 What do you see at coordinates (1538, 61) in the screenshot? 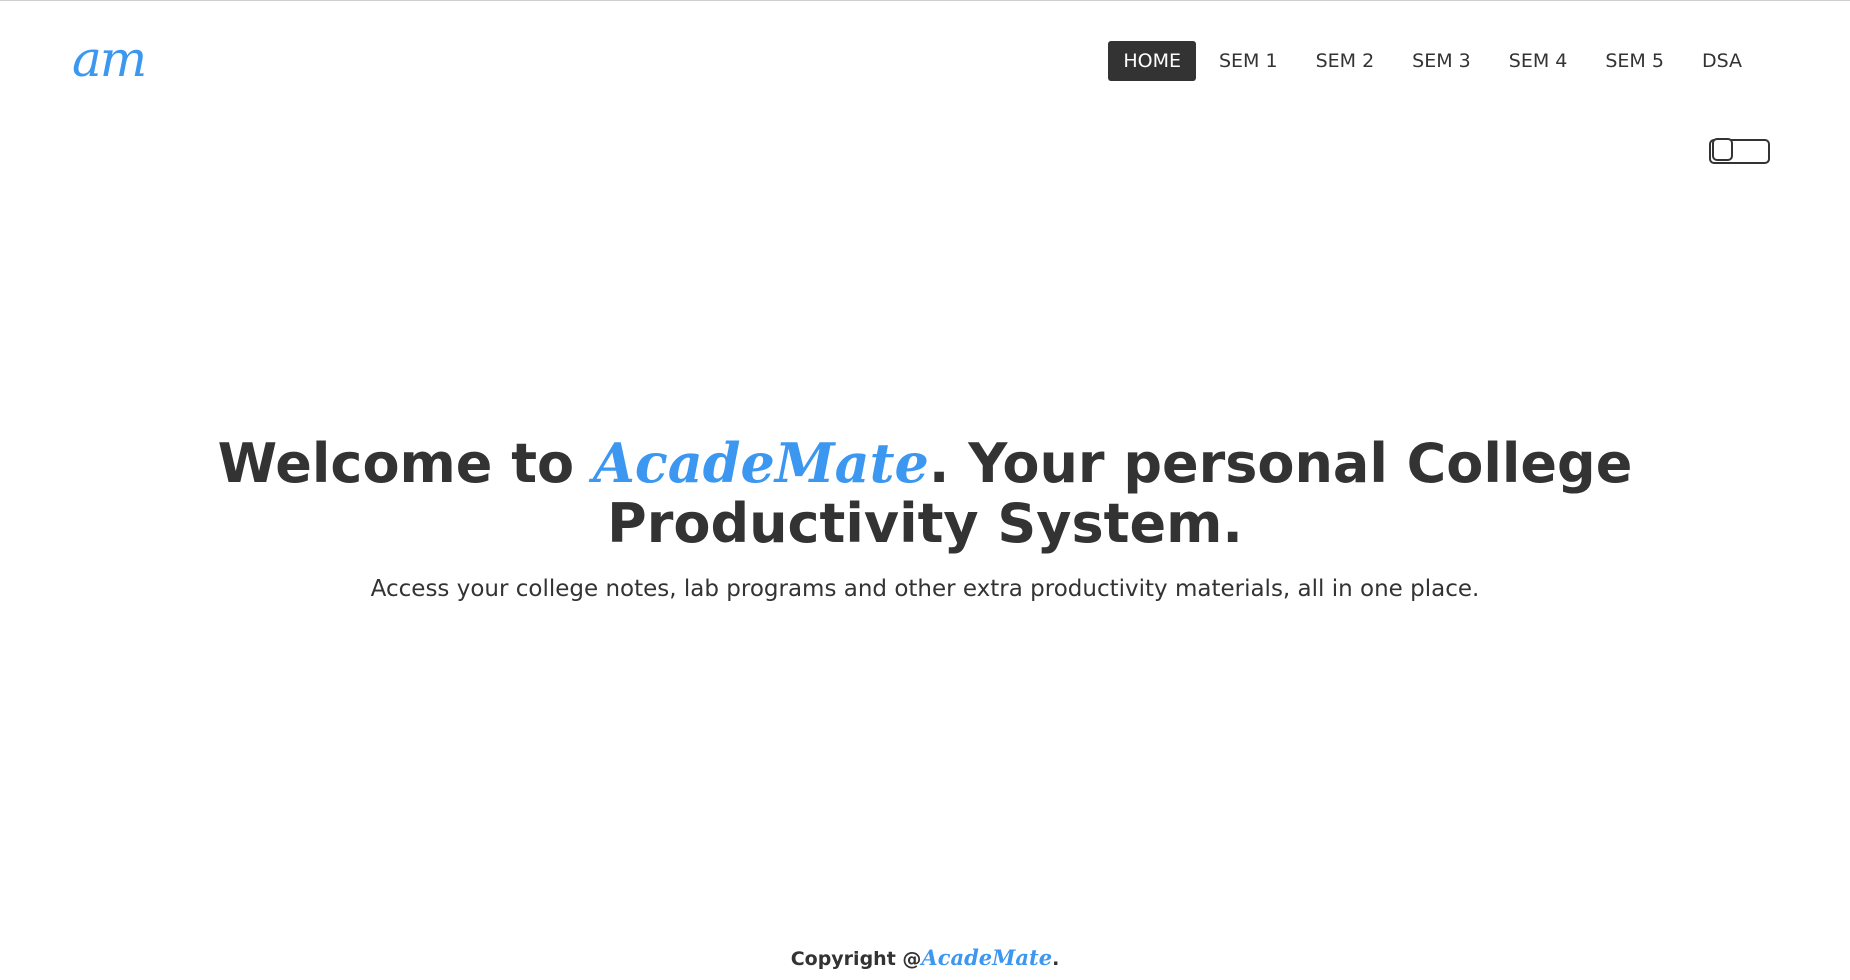
I see `nav-item-sem-4: SEM 4` at bounding box center [1538, 61].